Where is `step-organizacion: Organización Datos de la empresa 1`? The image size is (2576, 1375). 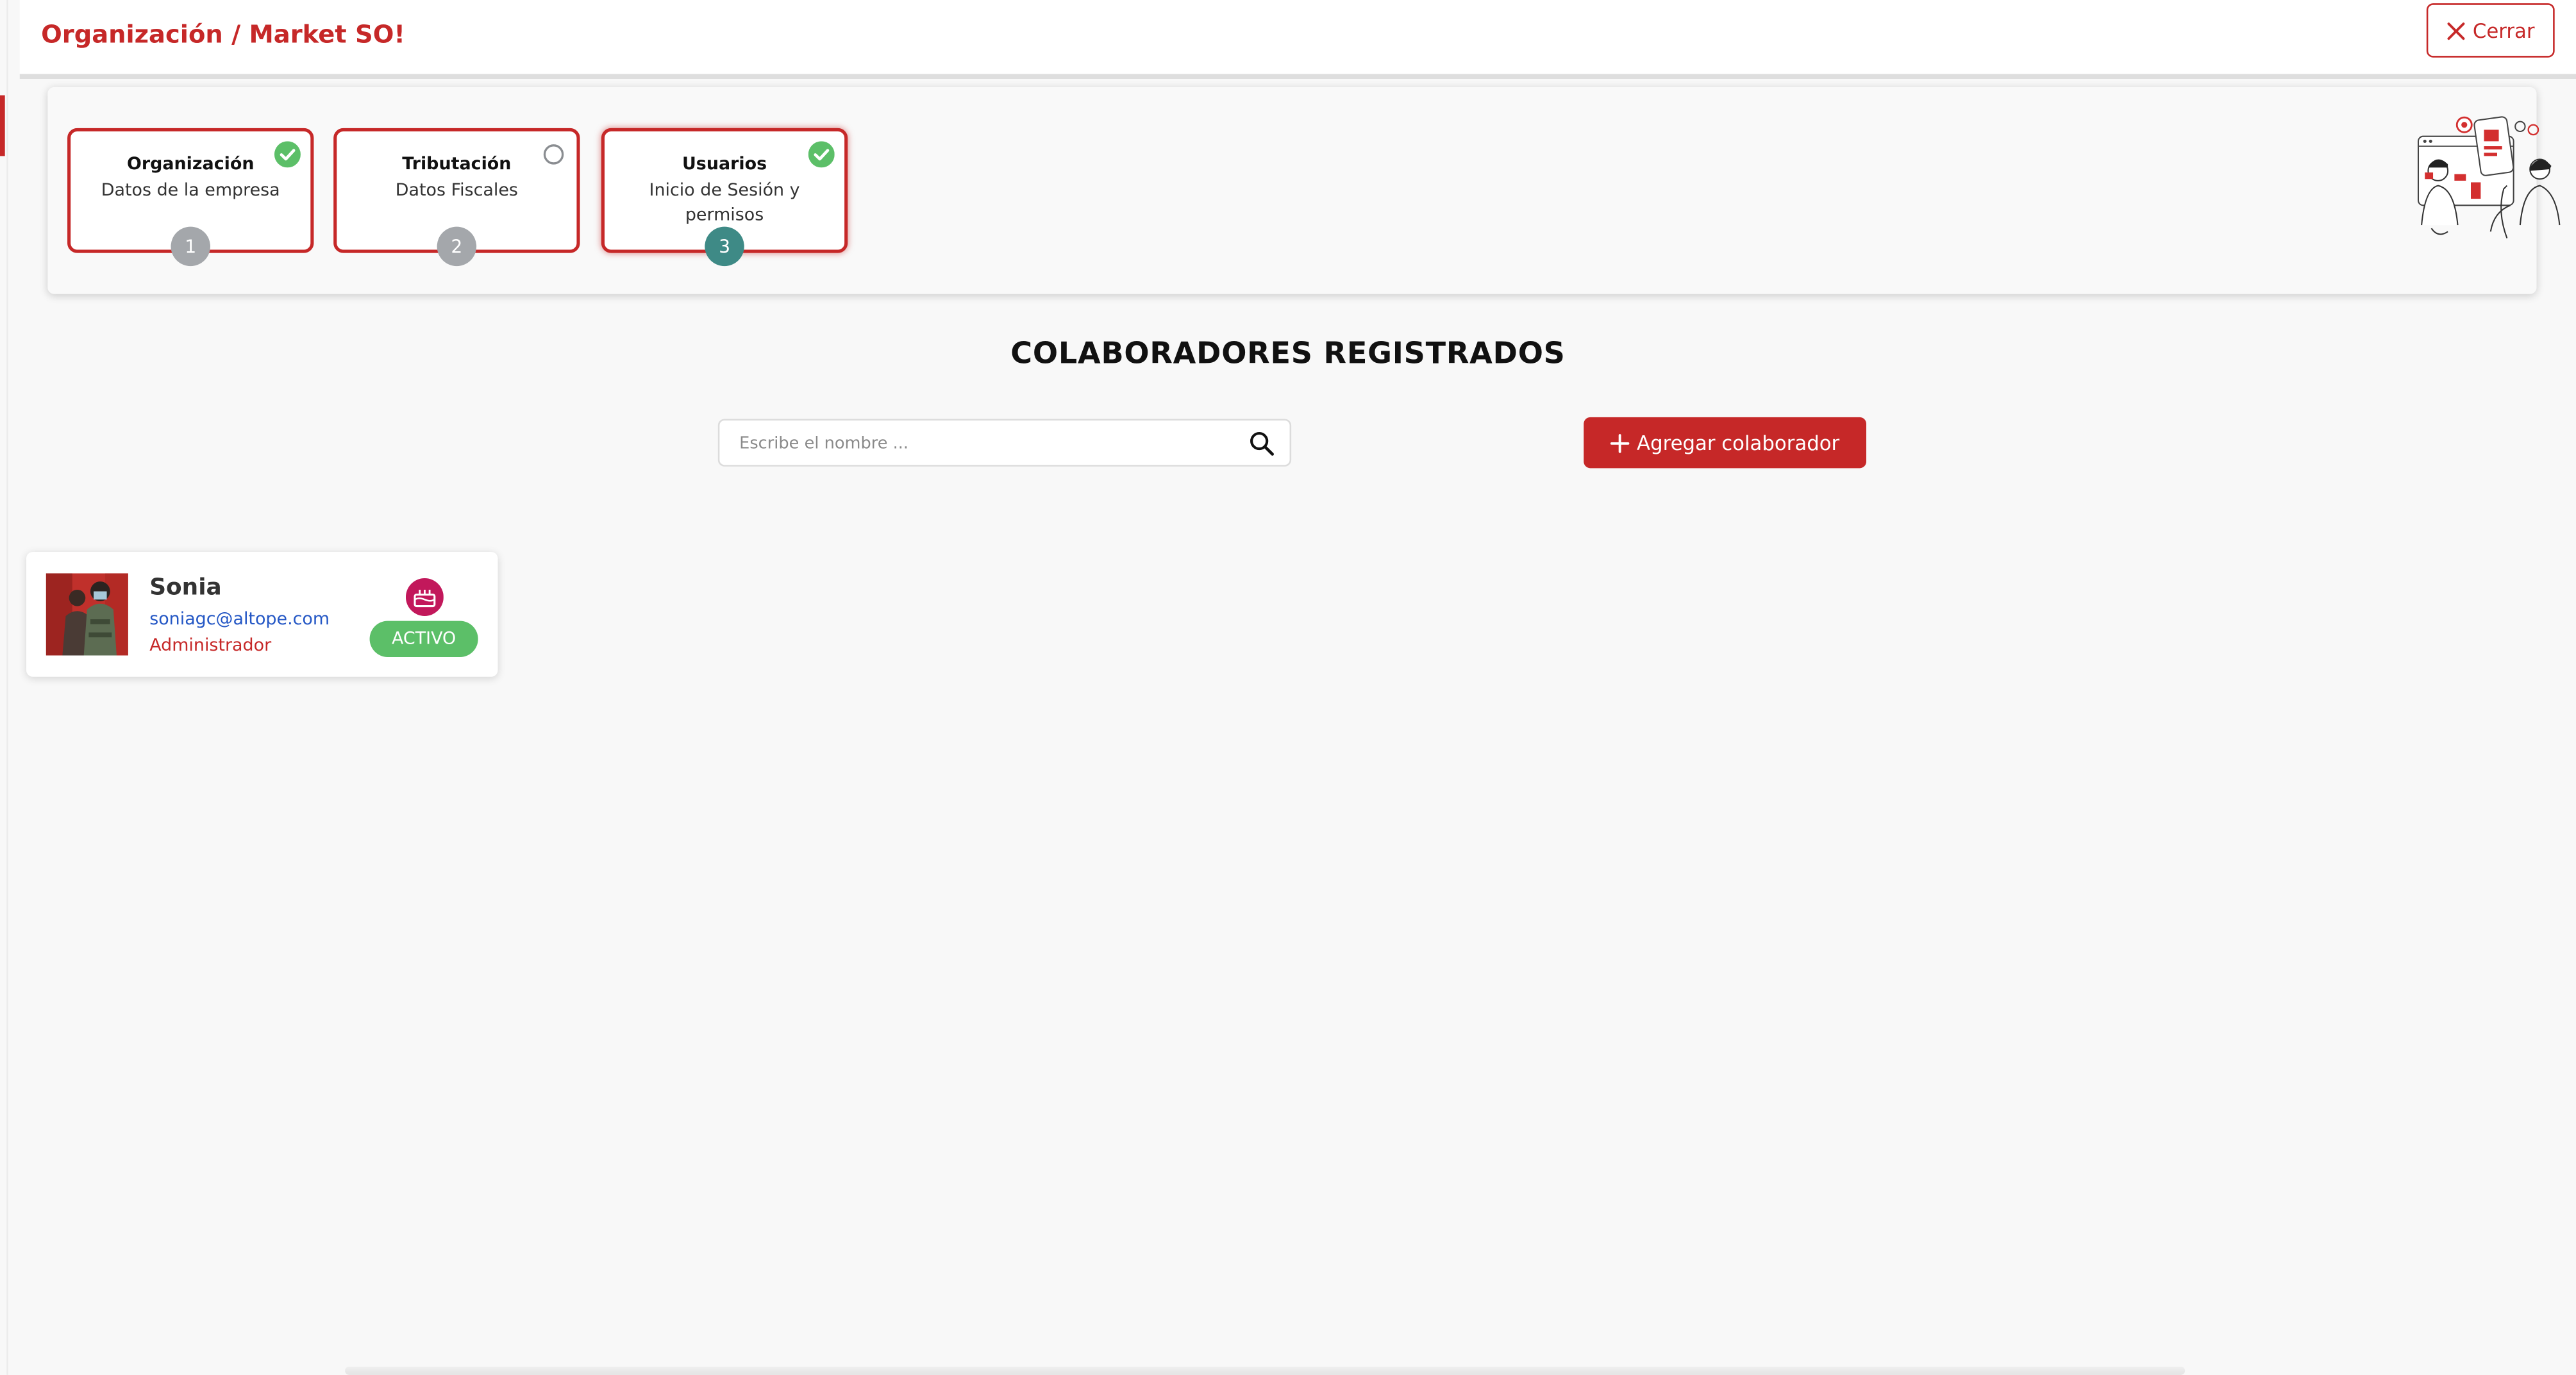
step-organizacion: Organización Datos de la empresa 1 is located at coordinates (190, 198).